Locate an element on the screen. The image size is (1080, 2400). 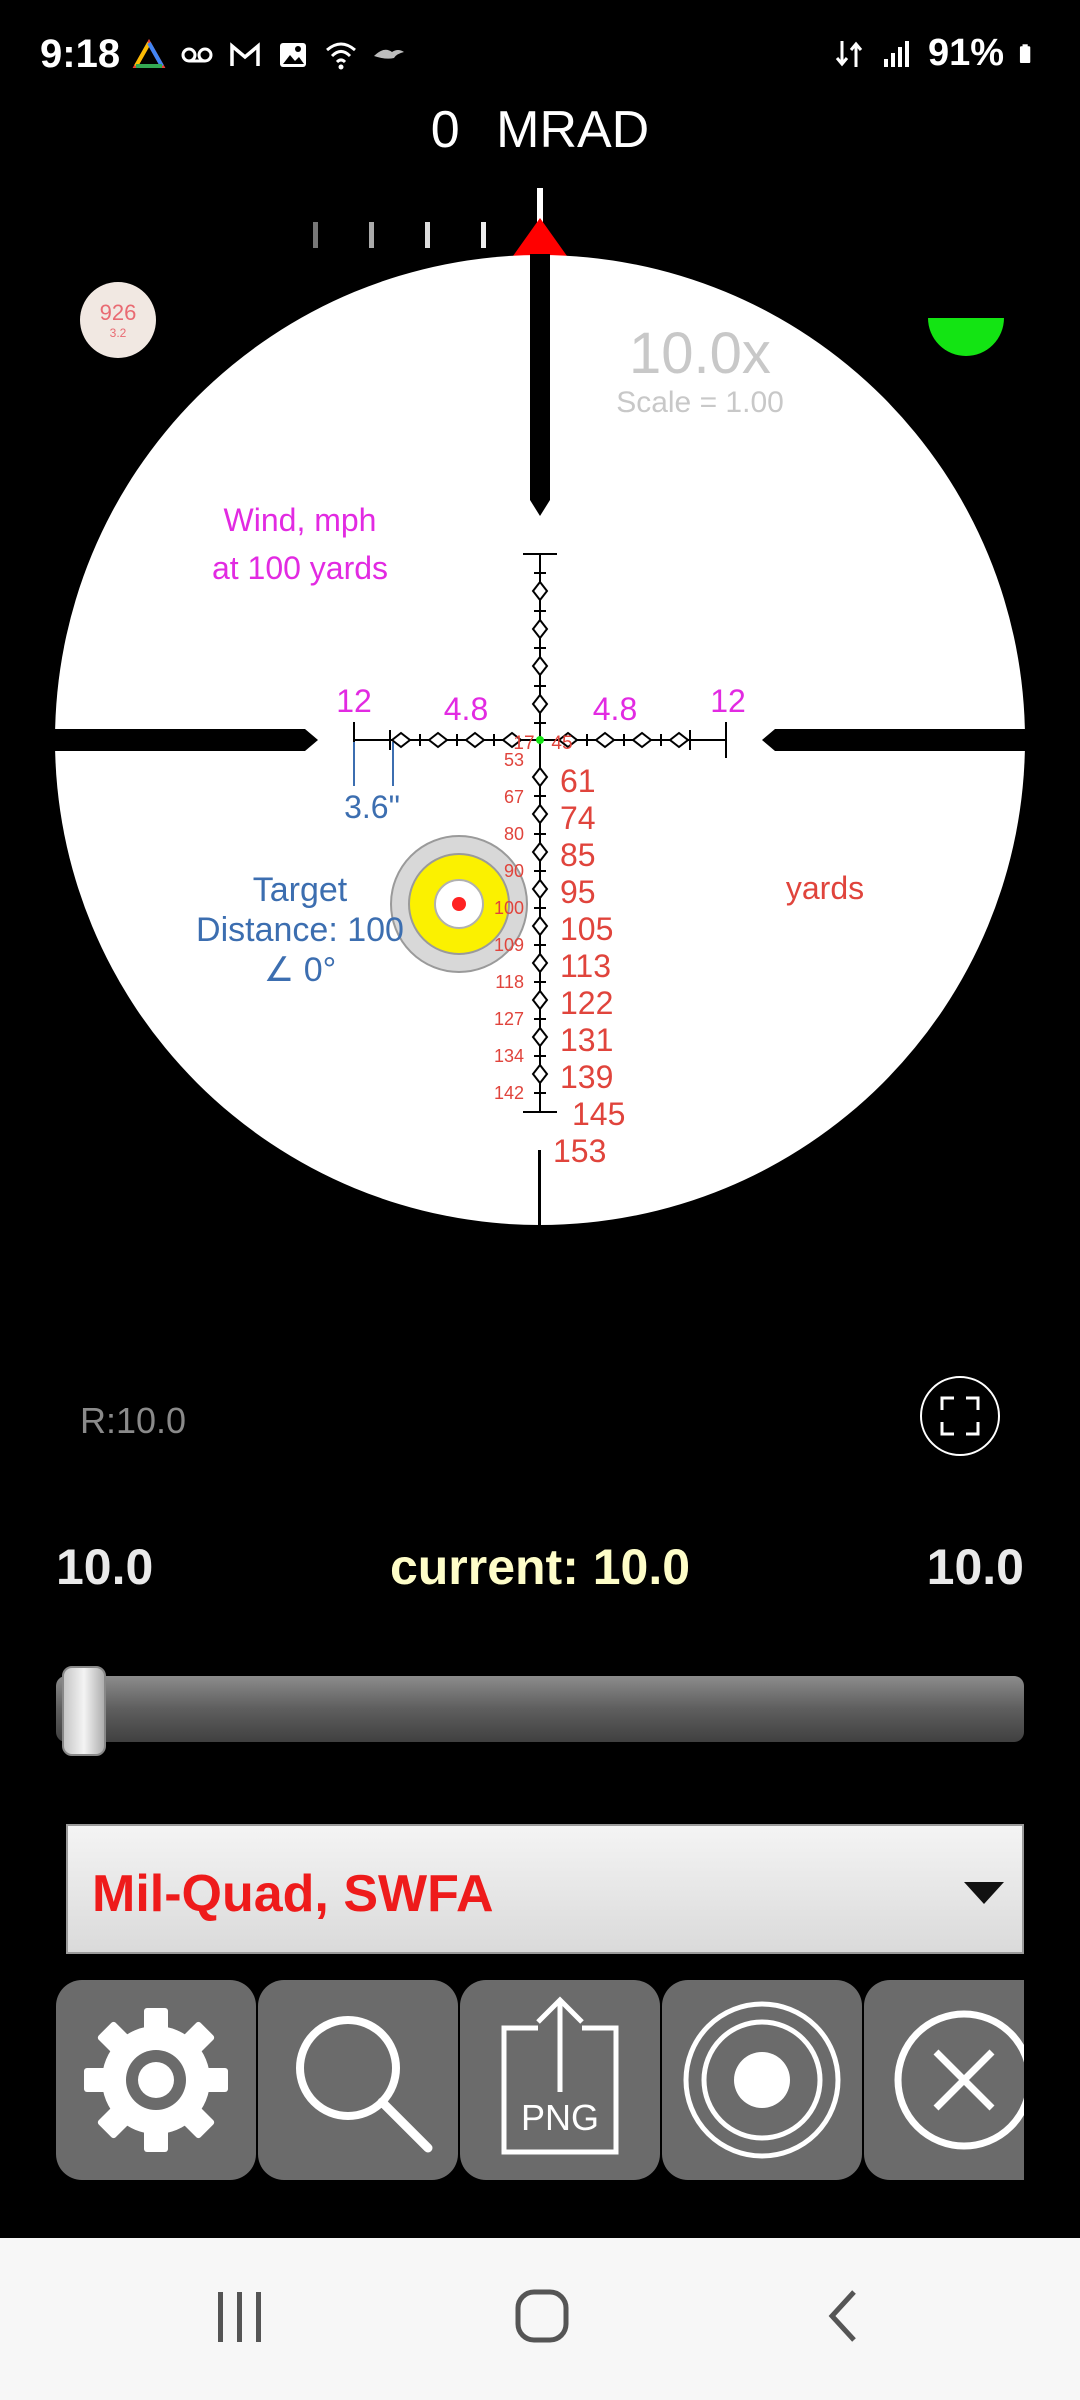
target-angle: ∠ 0° is located at coordinates (300, 970).